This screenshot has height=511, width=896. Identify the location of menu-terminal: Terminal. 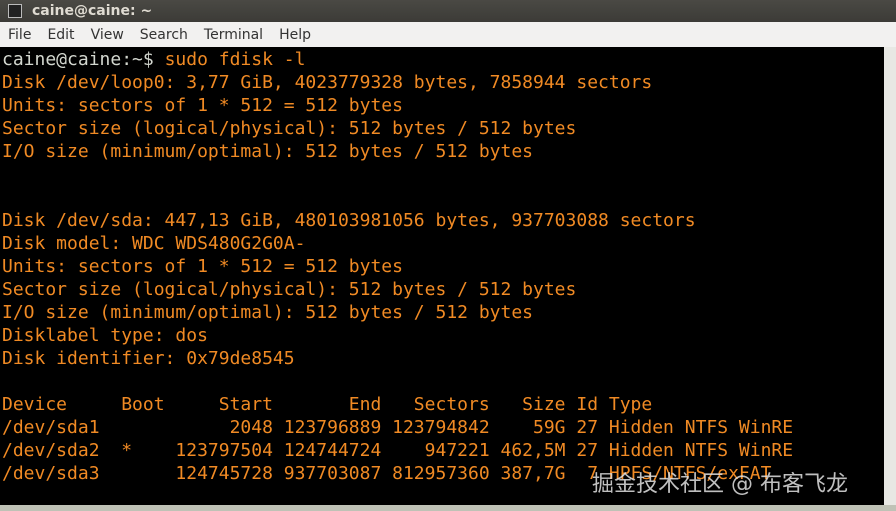
(233, 35).